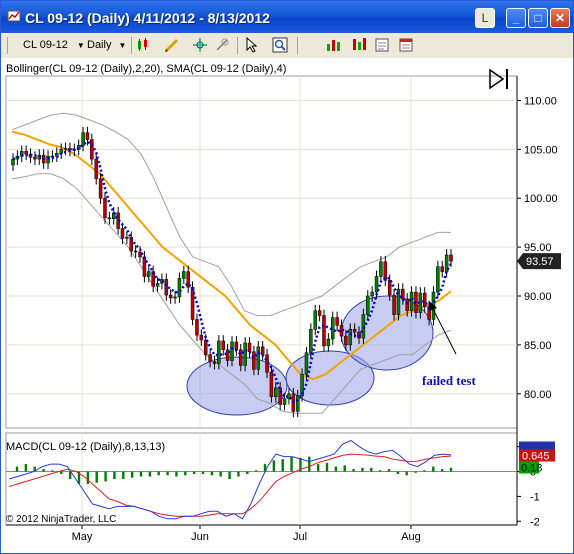 The image size is (574, 554). What do you see at coordinates (538, 248) in the screenshot?
I see `price-tick-label: 95.00` at bounding box center [538, 248].